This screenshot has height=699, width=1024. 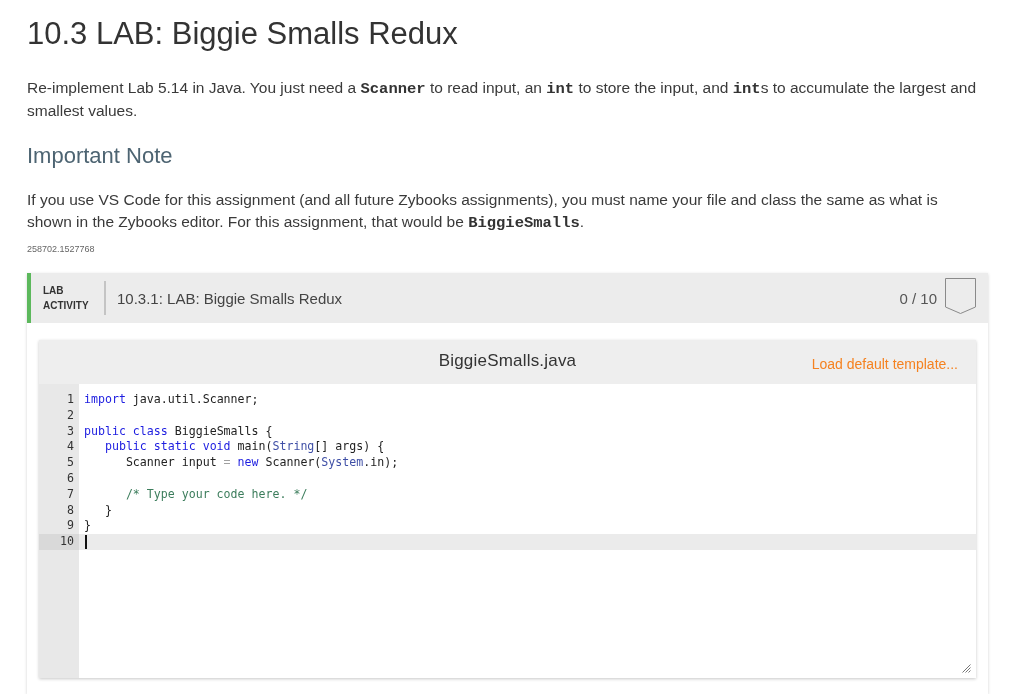 What do you see at coordinates (70, 447) in the screenshot?
I see `line-number: 4` at bounding box center [70, 447].